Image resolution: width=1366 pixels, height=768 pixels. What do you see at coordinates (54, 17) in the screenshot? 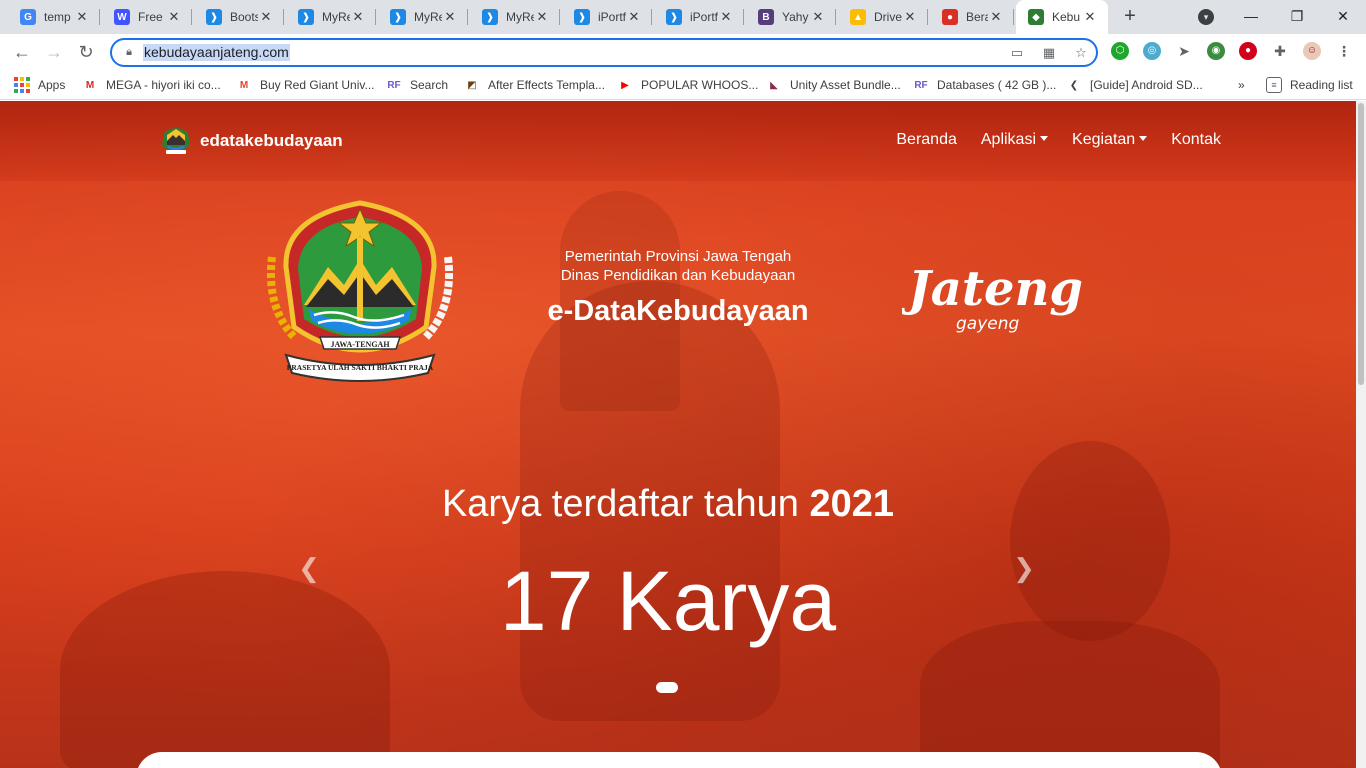
I see `browser-tab: Gtemp ✕` at bounding box center [54, 17].